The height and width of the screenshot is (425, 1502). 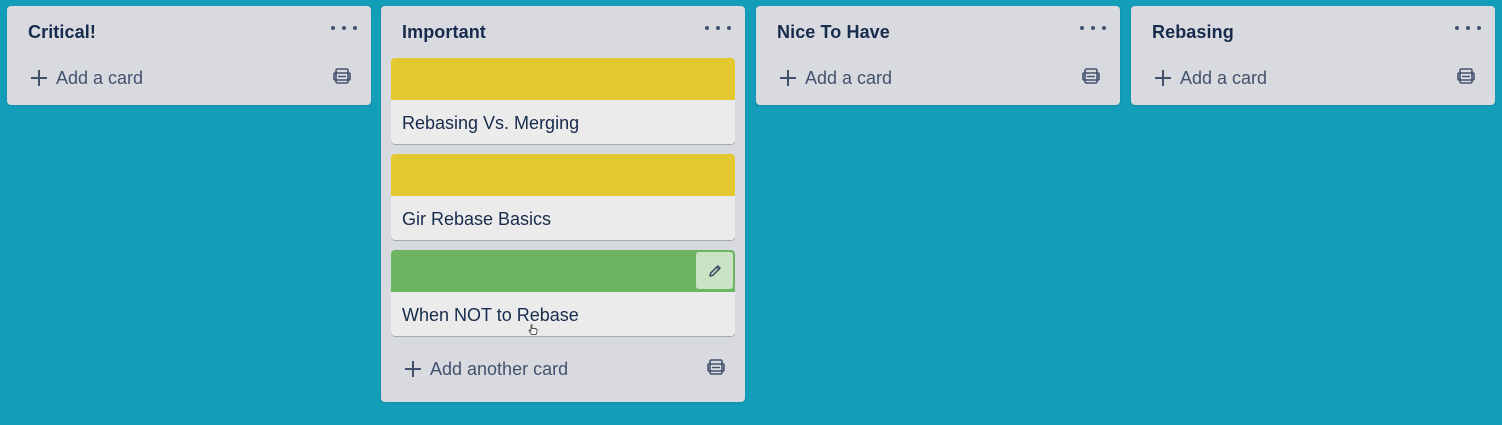 What do you see at coordinates (938, 32) in the screenshot?
I see `list-header: Nice To Have` at bounding box center [938, 32].